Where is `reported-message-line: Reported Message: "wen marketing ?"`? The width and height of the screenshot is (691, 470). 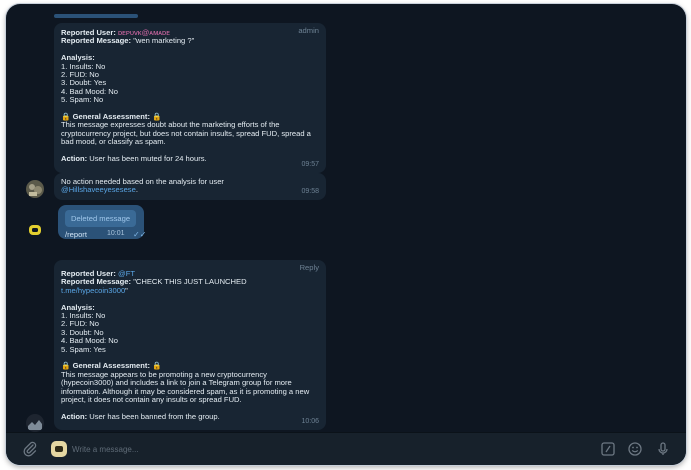 reported-message-line: Reported Message: "wen marketing ?" is located at coordinates (128, 41).